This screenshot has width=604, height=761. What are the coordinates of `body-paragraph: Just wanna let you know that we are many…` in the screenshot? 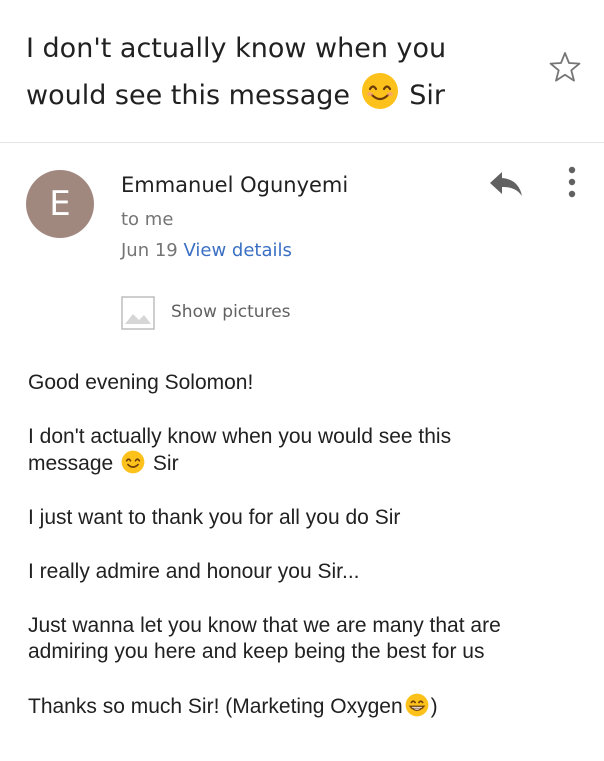 It's located at (308, 639).